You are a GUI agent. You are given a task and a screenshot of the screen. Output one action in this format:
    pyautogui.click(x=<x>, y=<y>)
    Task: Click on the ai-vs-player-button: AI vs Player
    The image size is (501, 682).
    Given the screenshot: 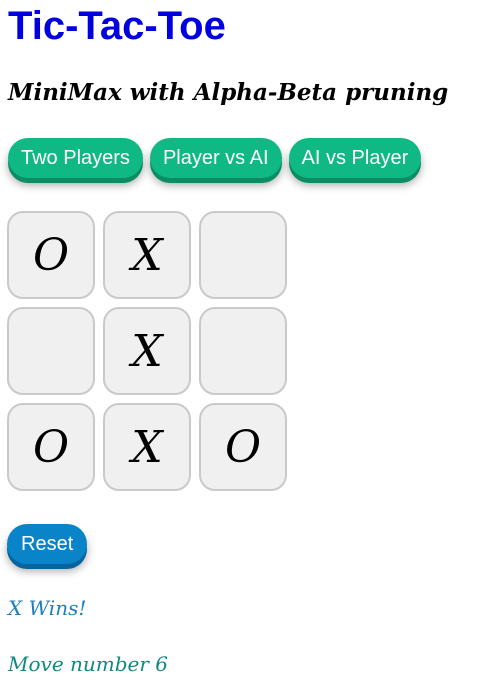 What is the action you would take?
    pyautogui.click(x=355, y=158)
    